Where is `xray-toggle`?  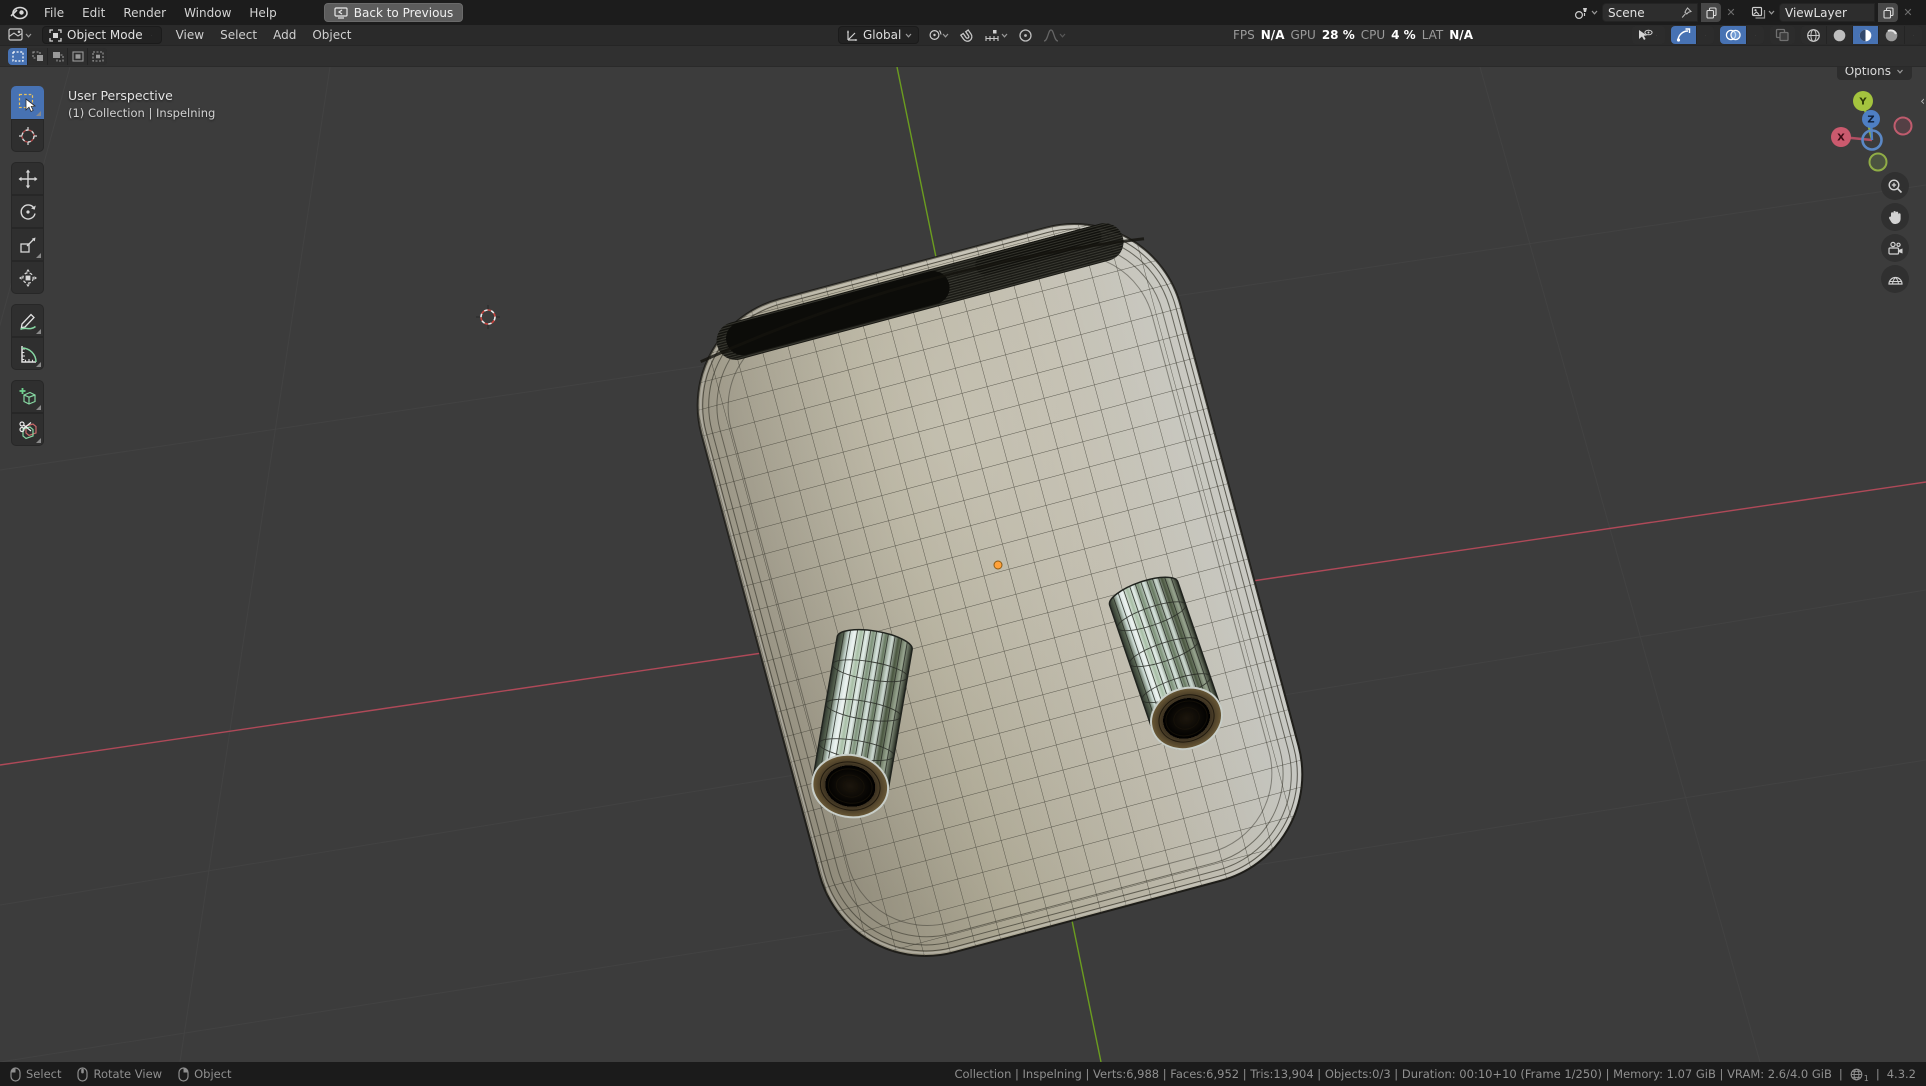
xray-toggle is located at coordinates (1782, 35).